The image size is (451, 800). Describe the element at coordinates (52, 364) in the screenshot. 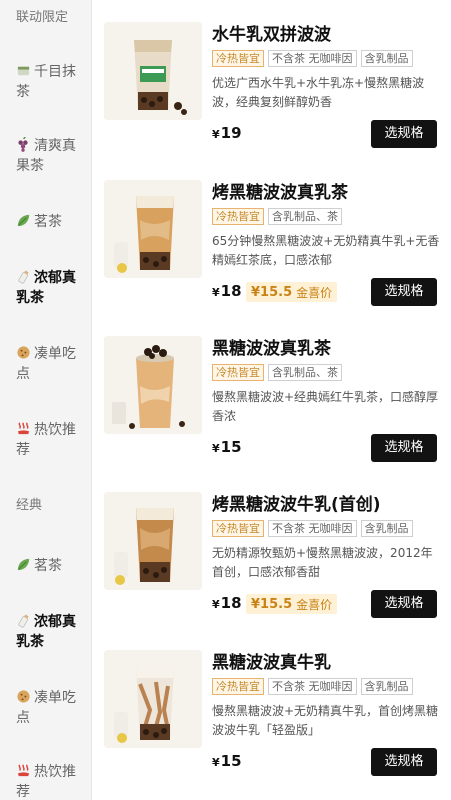

I see `sidebar-item-snacks: 凑单吃 点` at that location.